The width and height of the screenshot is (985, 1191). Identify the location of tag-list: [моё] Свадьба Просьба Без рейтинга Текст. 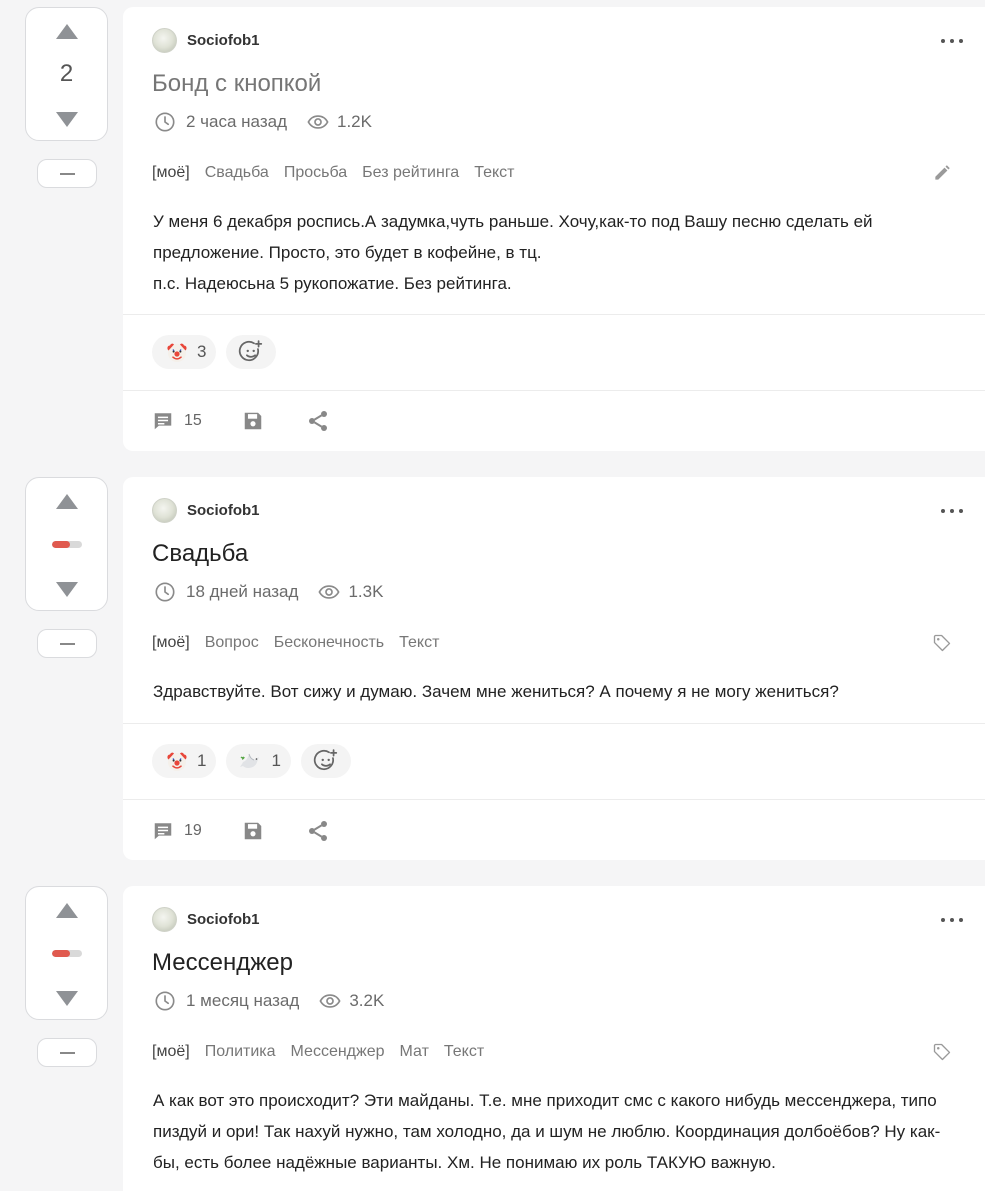
(340, 173).